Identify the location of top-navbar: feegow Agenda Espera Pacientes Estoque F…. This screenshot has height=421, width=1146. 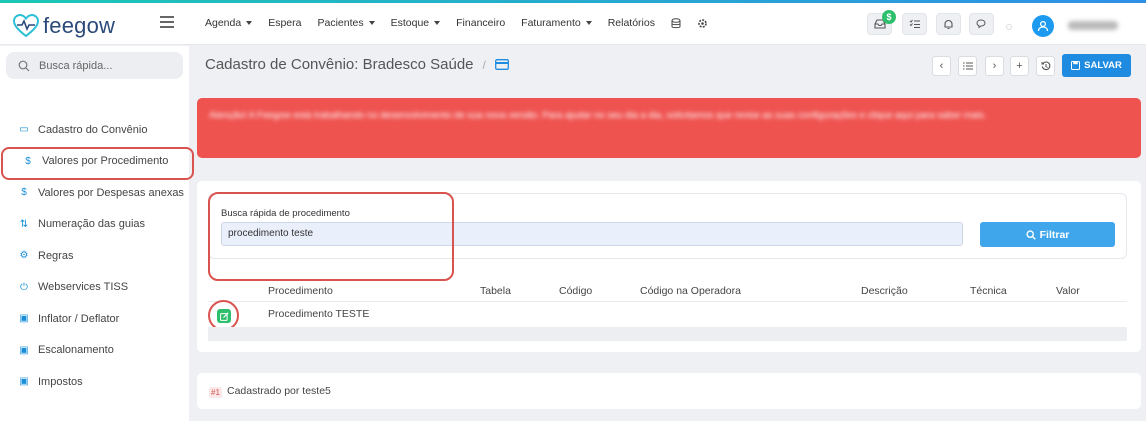
(573, 24).